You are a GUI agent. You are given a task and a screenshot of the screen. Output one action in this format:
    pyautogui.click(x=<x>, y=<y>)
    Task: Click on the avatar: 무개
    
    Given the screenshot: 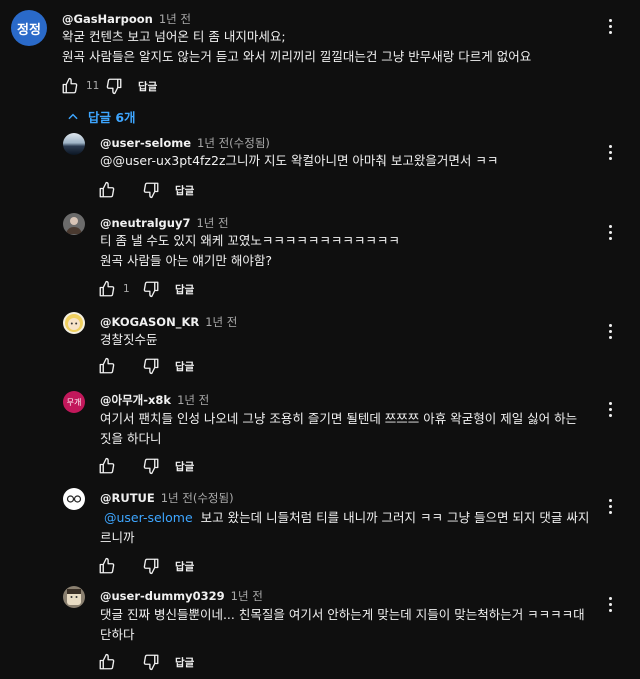 What is the action you would take?
    pyautogui.click(x=74, y=402)
    